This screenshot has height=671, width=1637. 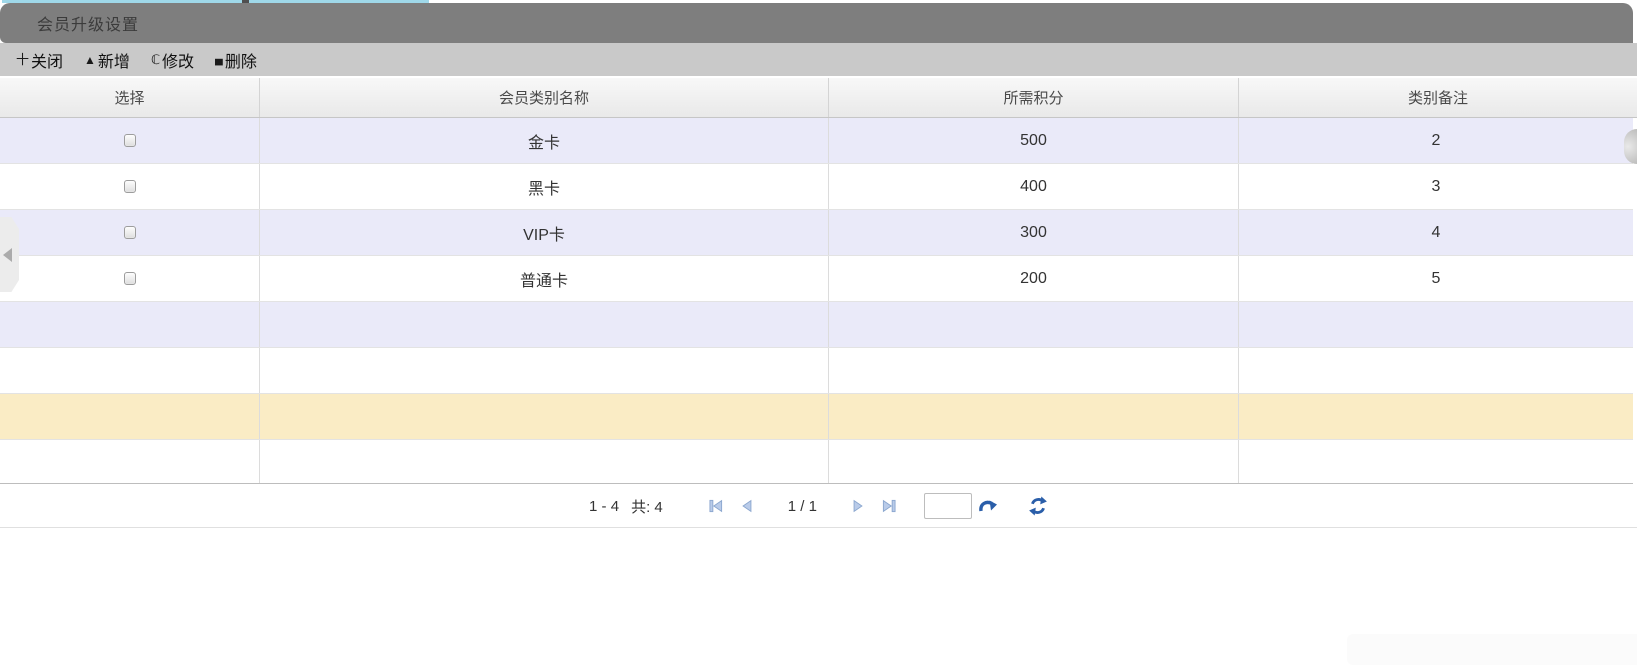 I want to click on table-row: 金卡 500 2, so click(x=816, y=141).